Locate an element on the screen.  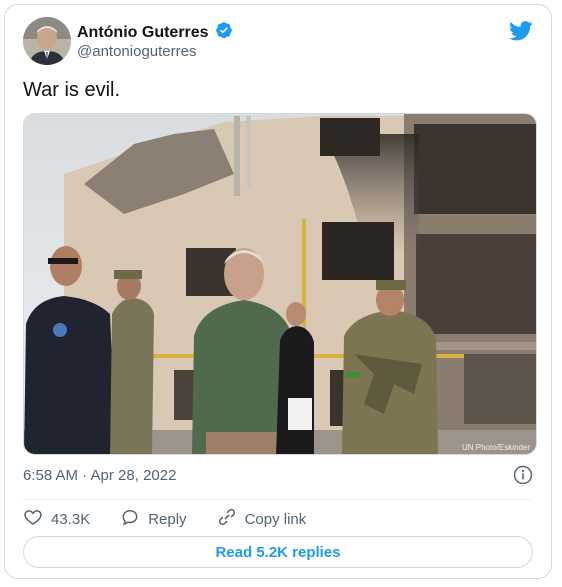
speech-bubble-icon is located at coordinates (130, 519).